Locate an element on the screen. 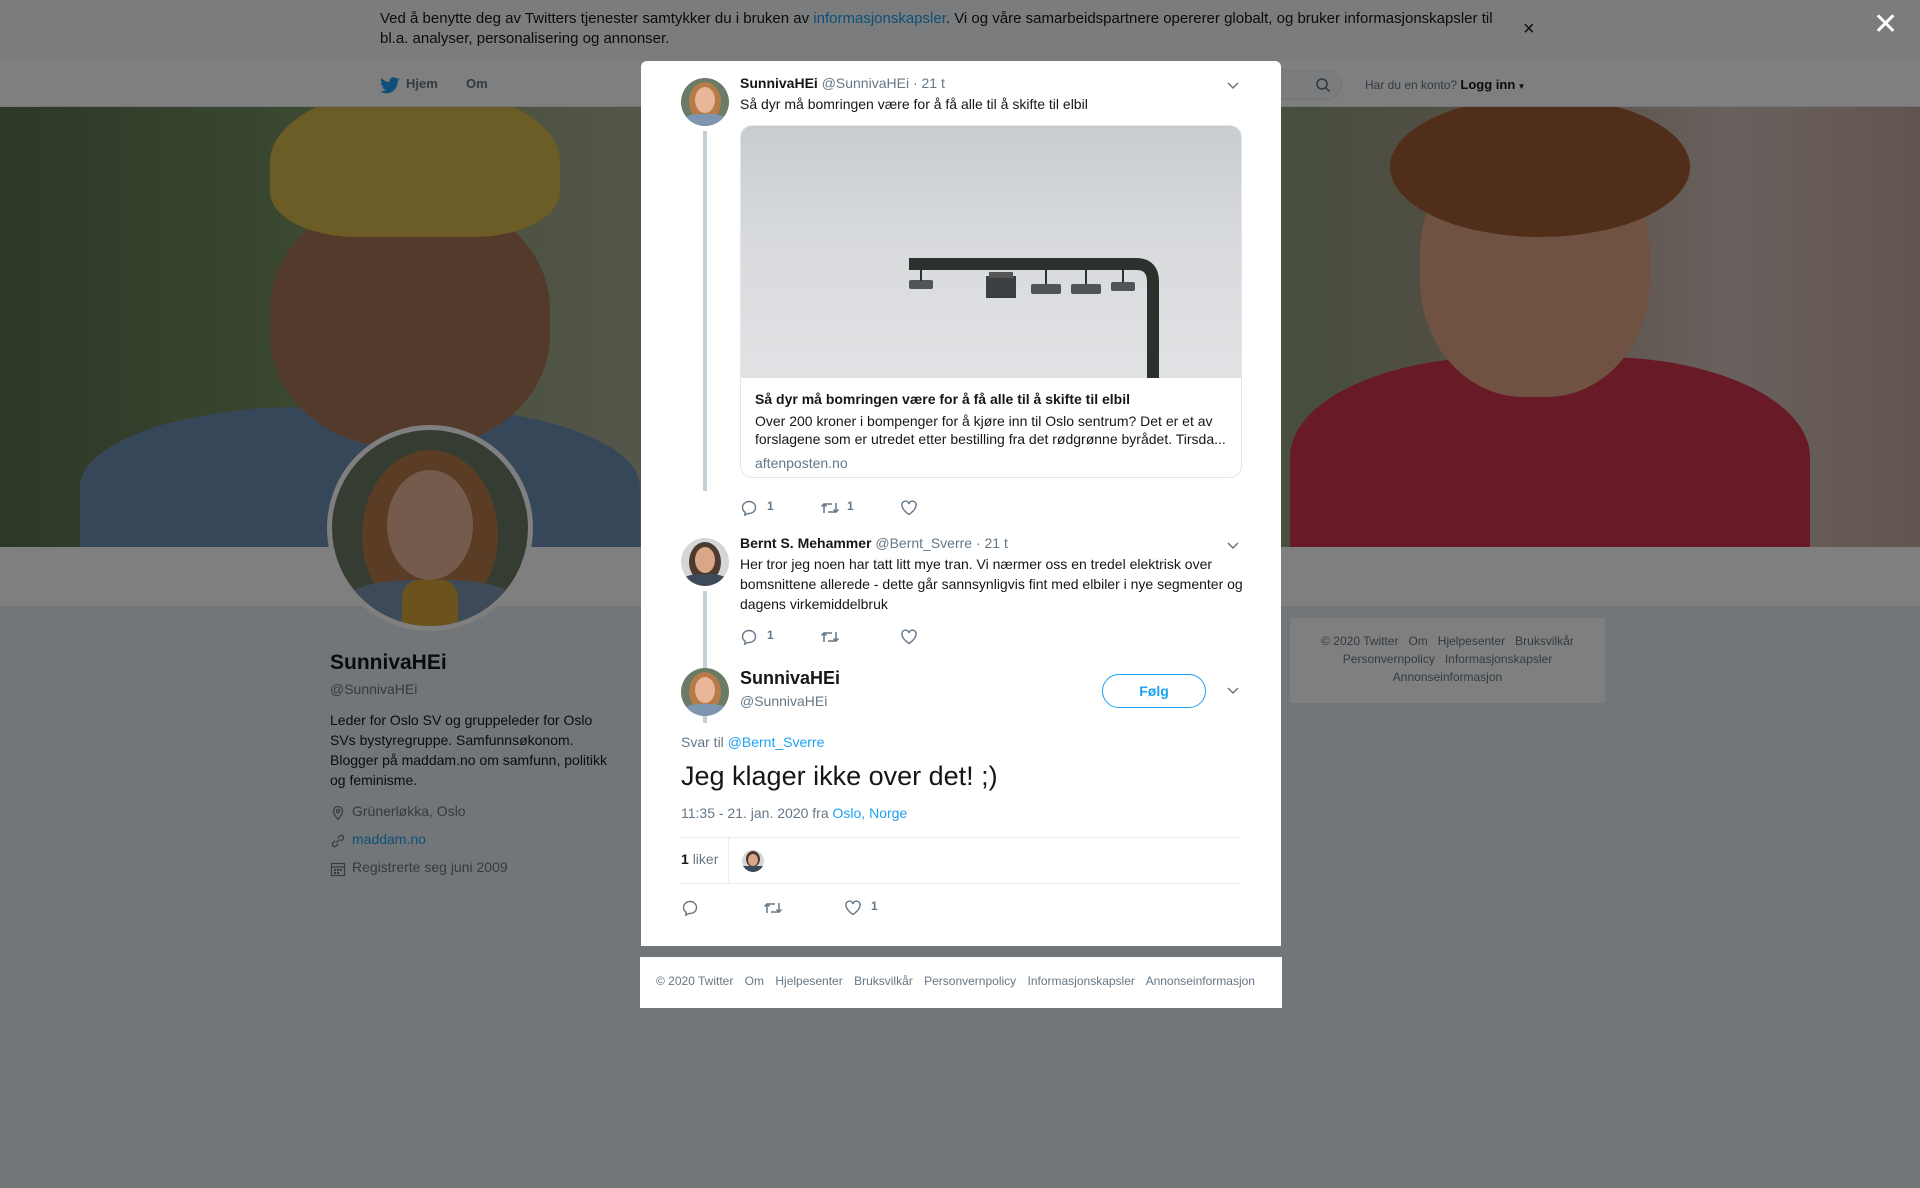 Image resolution: width=1920 pixels, height=1188 pixels. tweet-author-handle: @Bernt_Sverre is located at coordinates (923, 543).